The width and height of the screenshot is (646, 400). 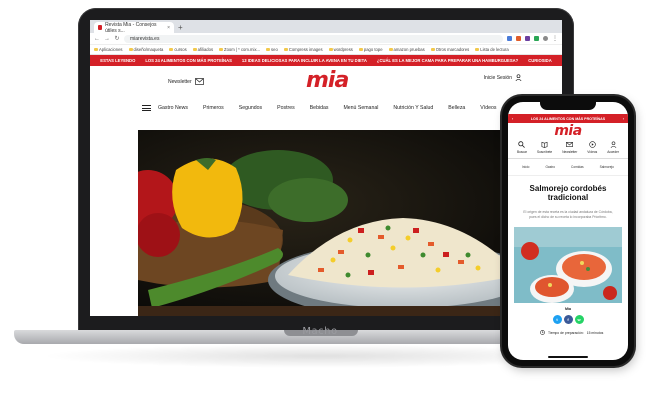 What do you see at coordinates (456, 108) in the screenshot?
I see `nav-item: Belleza` at bounding box center [456, 108].